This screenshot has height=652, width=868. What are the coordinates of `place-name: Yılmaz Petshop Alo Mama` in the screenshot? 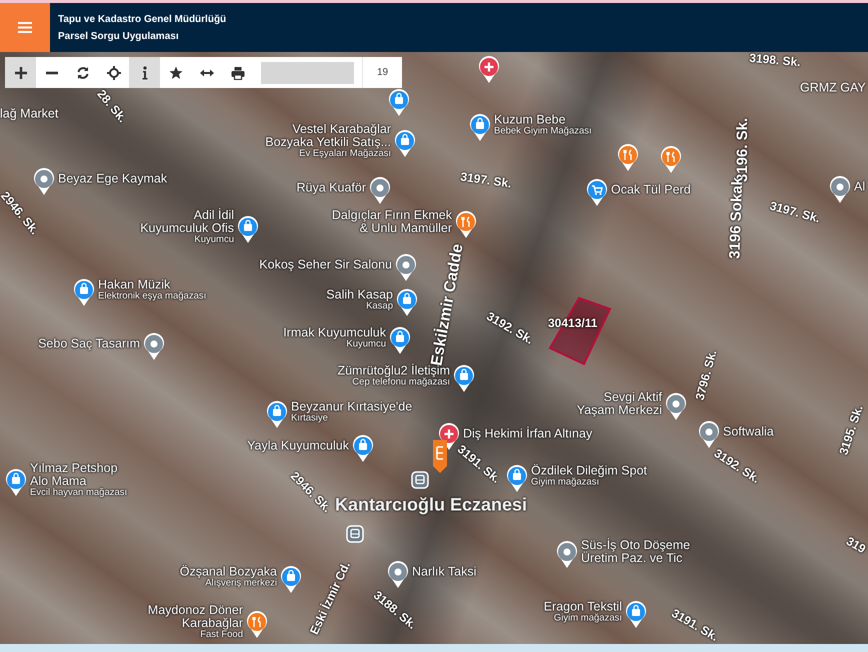 It's located at (74, 475).